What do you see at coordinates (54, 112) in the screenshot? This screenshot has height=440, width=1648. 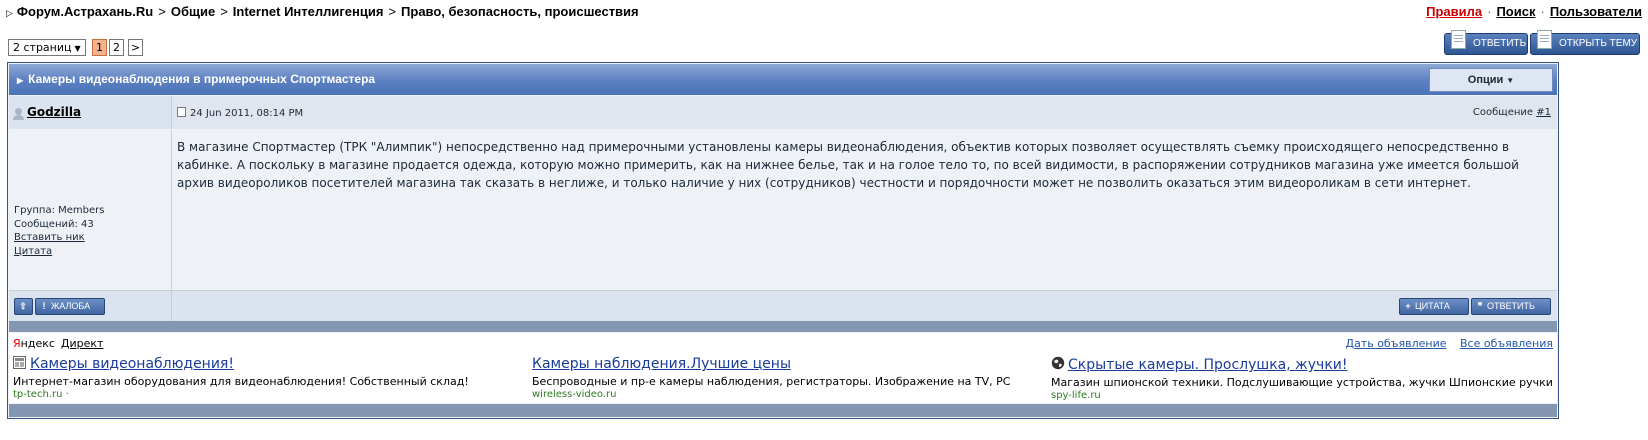 I see `author-name: Godzilla` at bounding box center [54, 112].